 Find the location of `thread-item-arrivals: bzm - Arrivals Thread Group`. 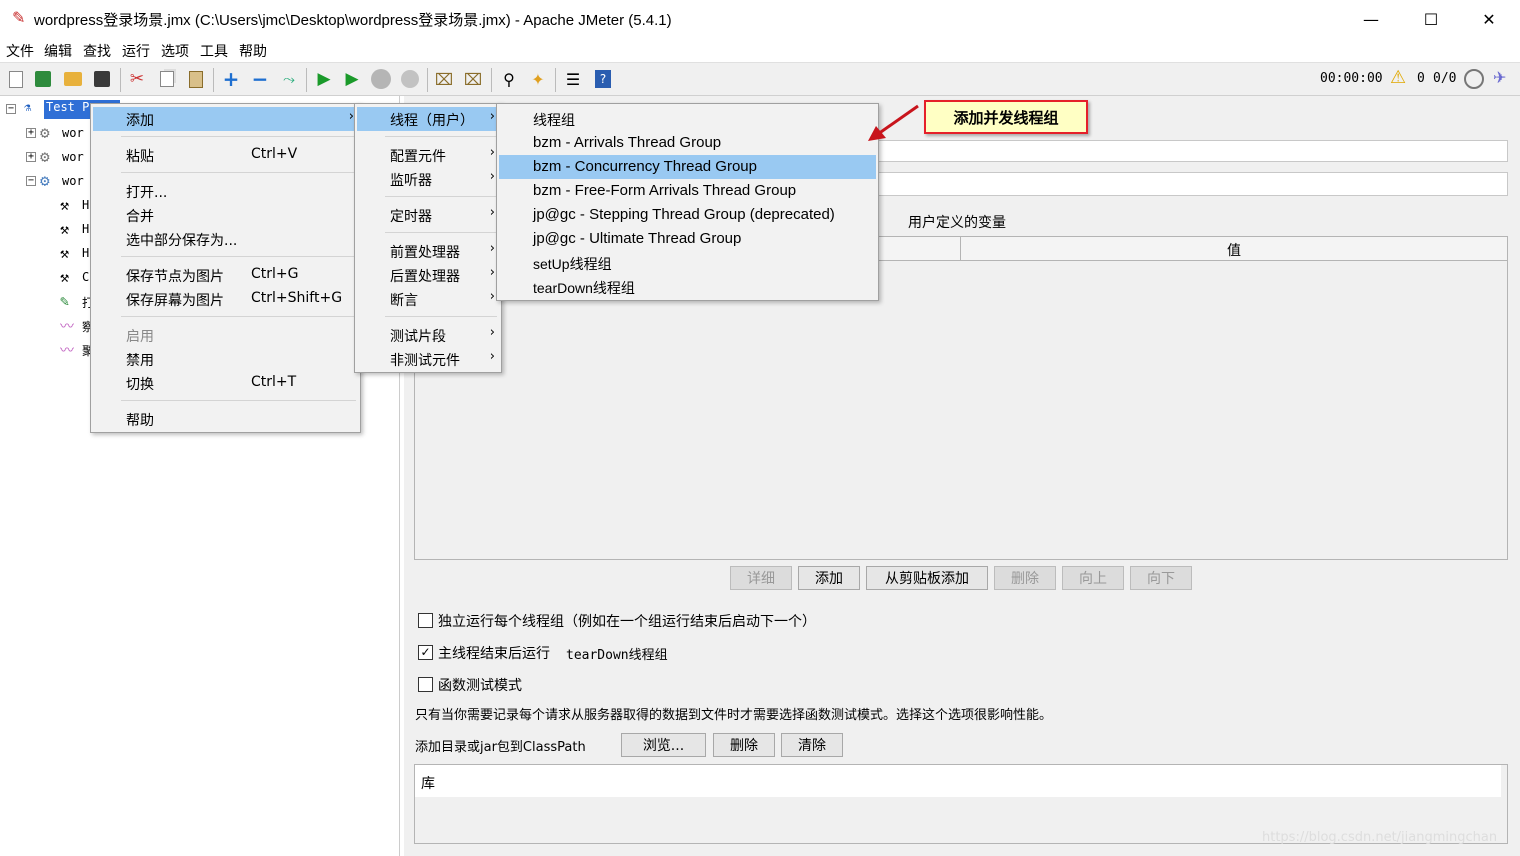

thread-item-arrivals: bzm - Arrivals Thread Group is located at coordinates (687, 143).